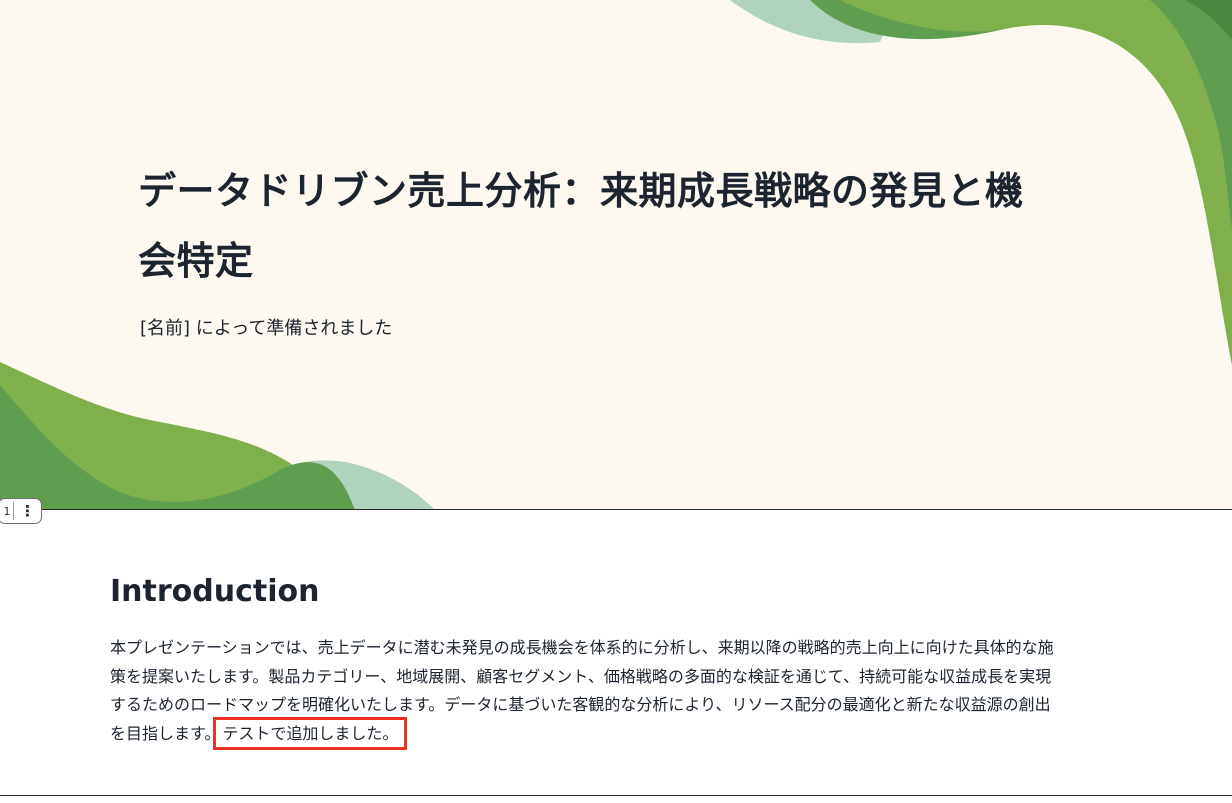 The height and width of the screenshot is (803, 1232). What do you see at coordinates (7, 511) in the screenshot?
I see `slide-number: 1` at bounding box center [7, 511].